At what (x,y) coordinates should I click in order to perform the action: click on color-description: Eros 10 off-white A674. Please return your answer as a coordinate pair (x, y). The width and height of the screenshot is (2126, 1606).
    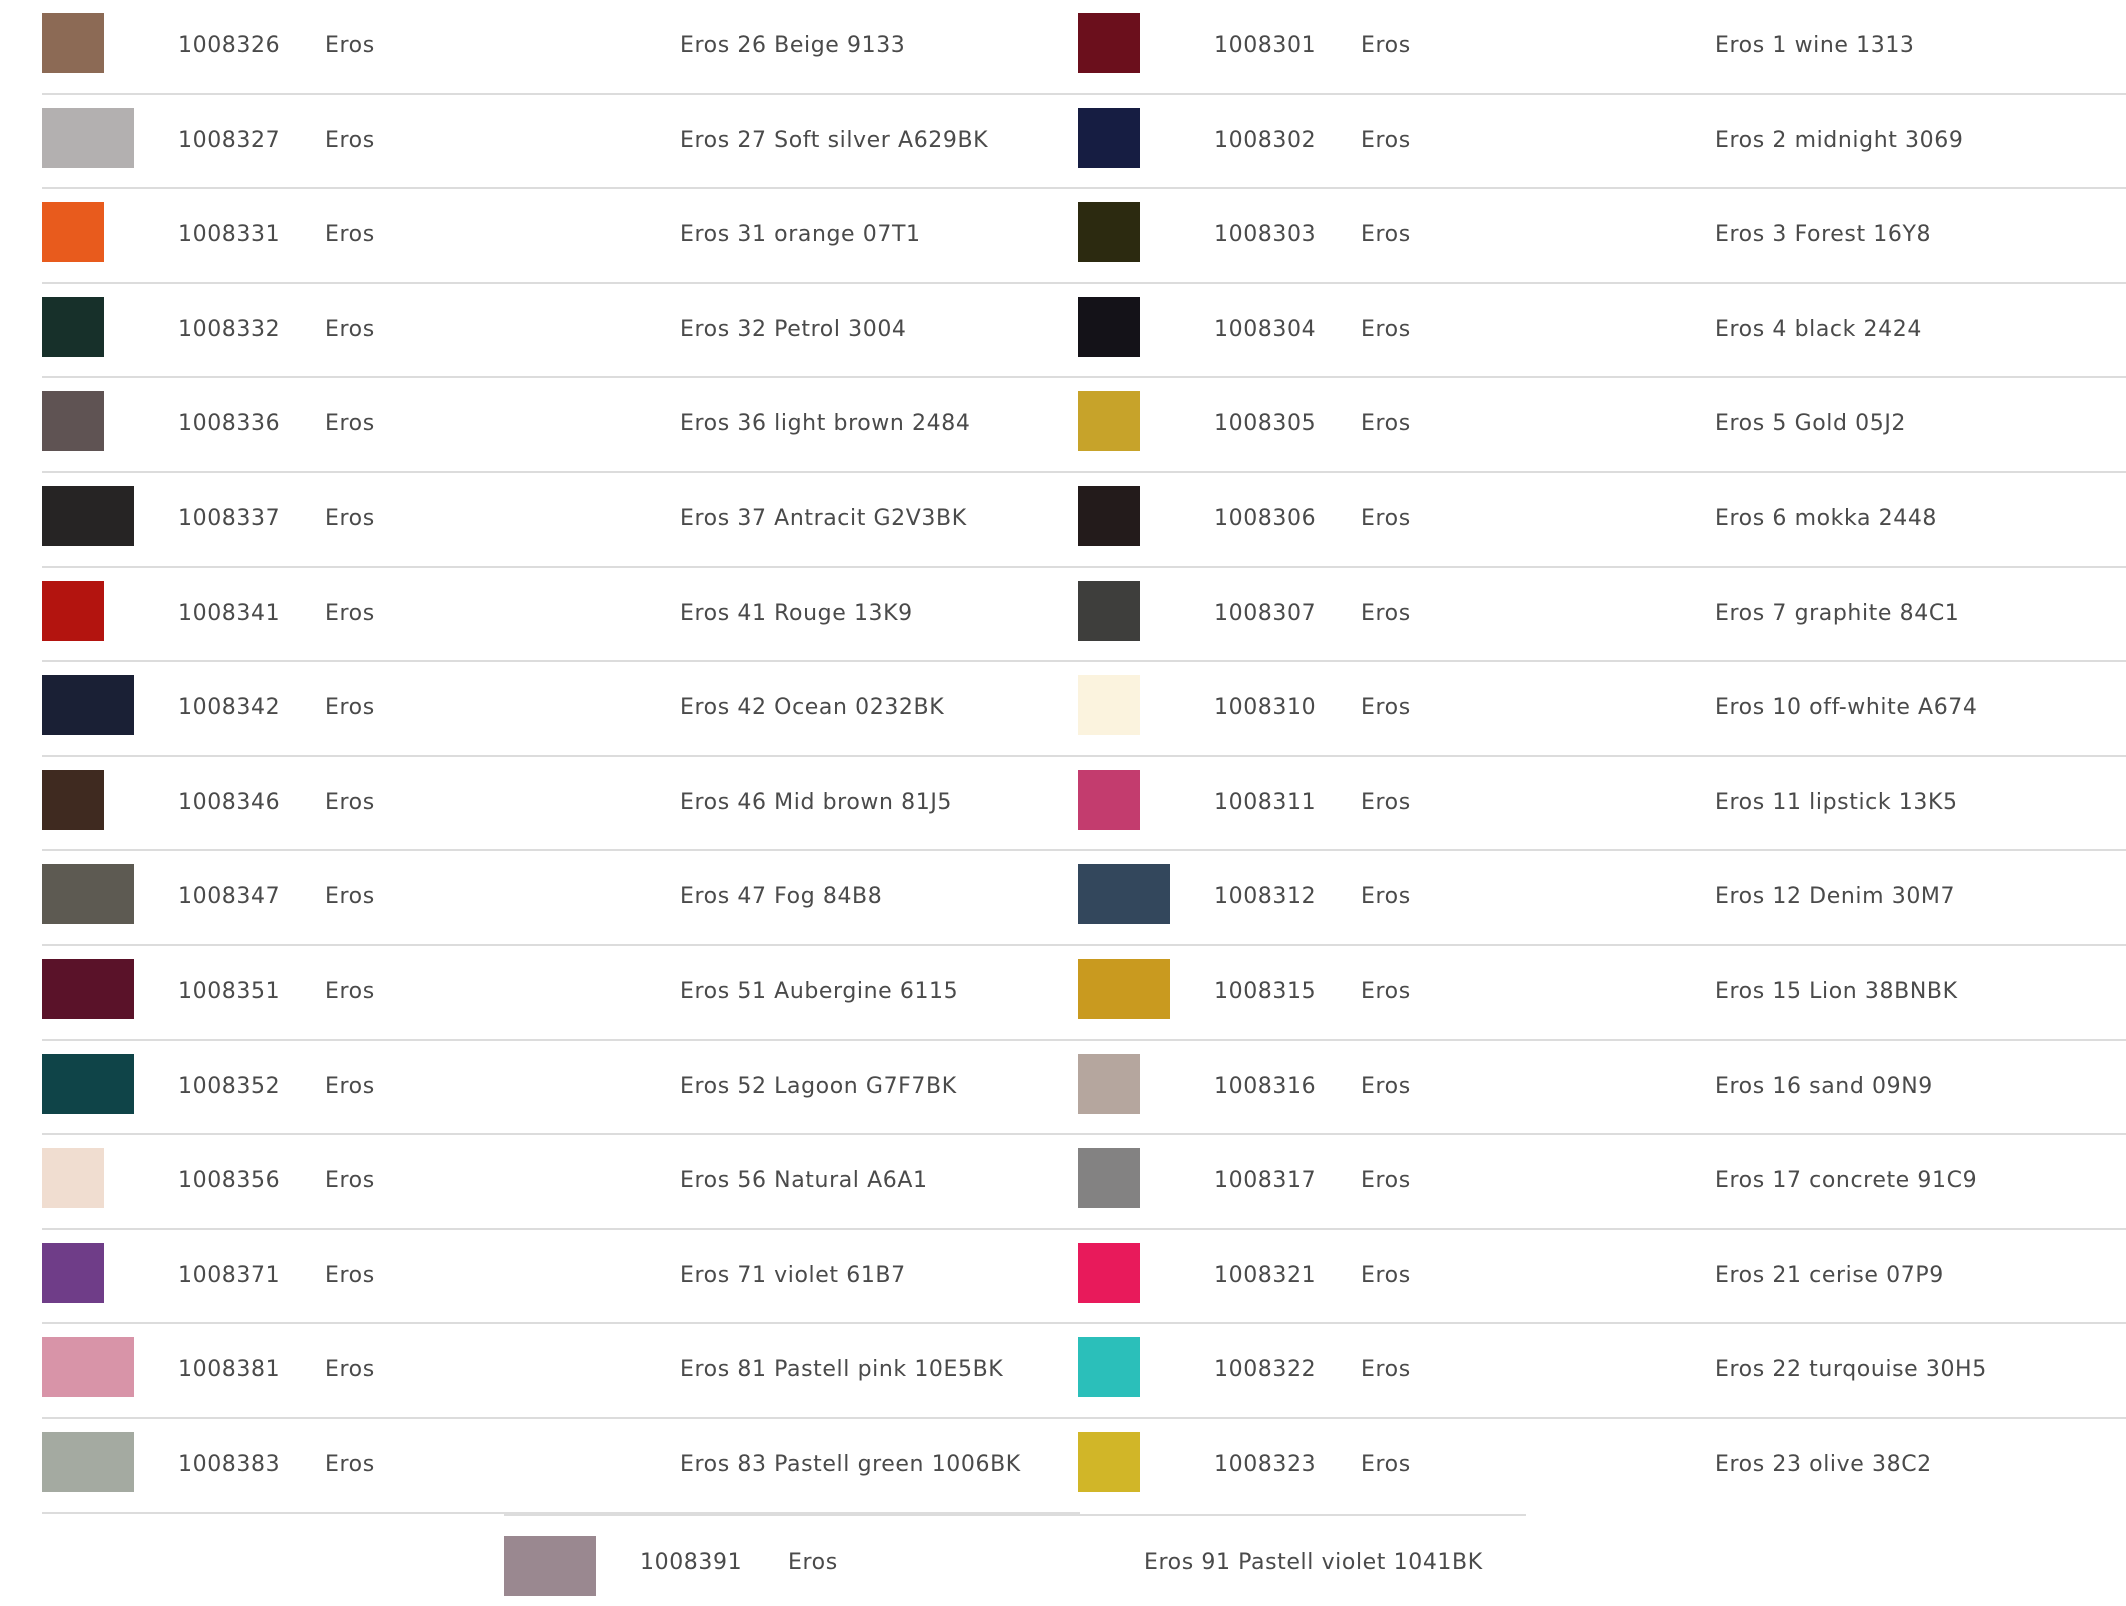
    Looking at the image, I should click on (1846, 708).